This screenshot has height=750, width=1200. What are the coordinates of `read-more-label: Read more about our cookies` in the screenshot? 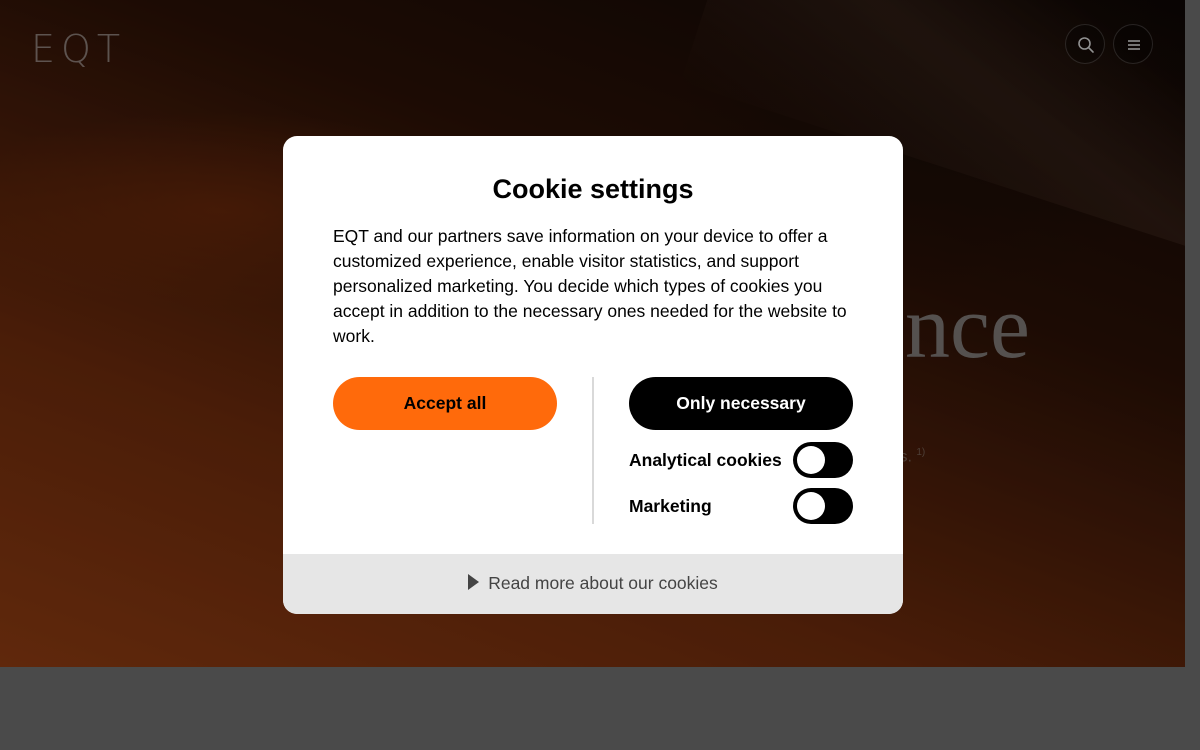 It's located at (603, 583).